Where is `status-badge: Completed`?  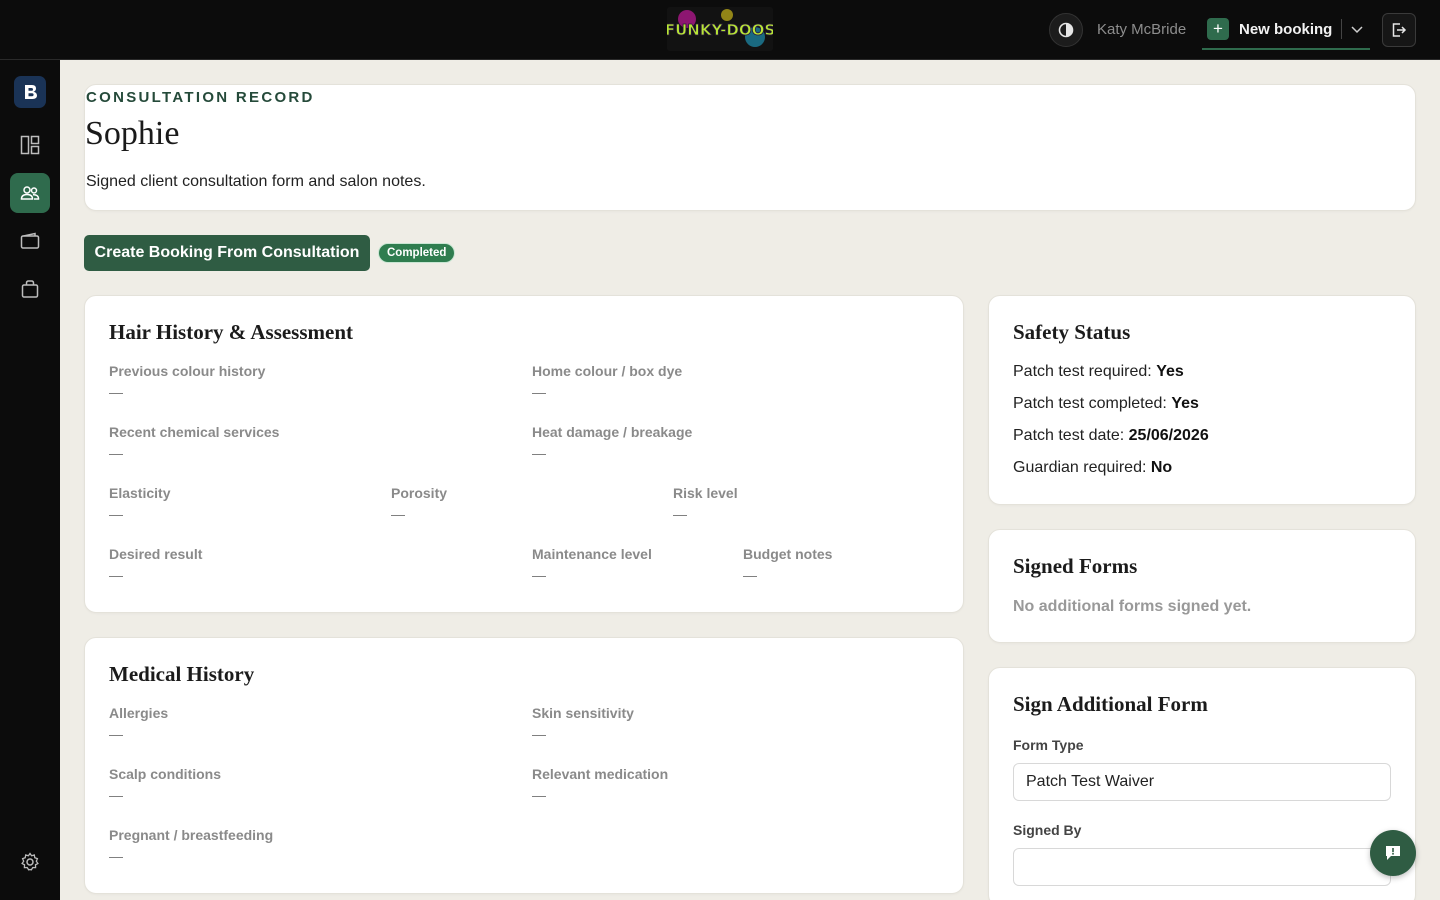
status-badge: Completed is located at coordinates (417, 253).